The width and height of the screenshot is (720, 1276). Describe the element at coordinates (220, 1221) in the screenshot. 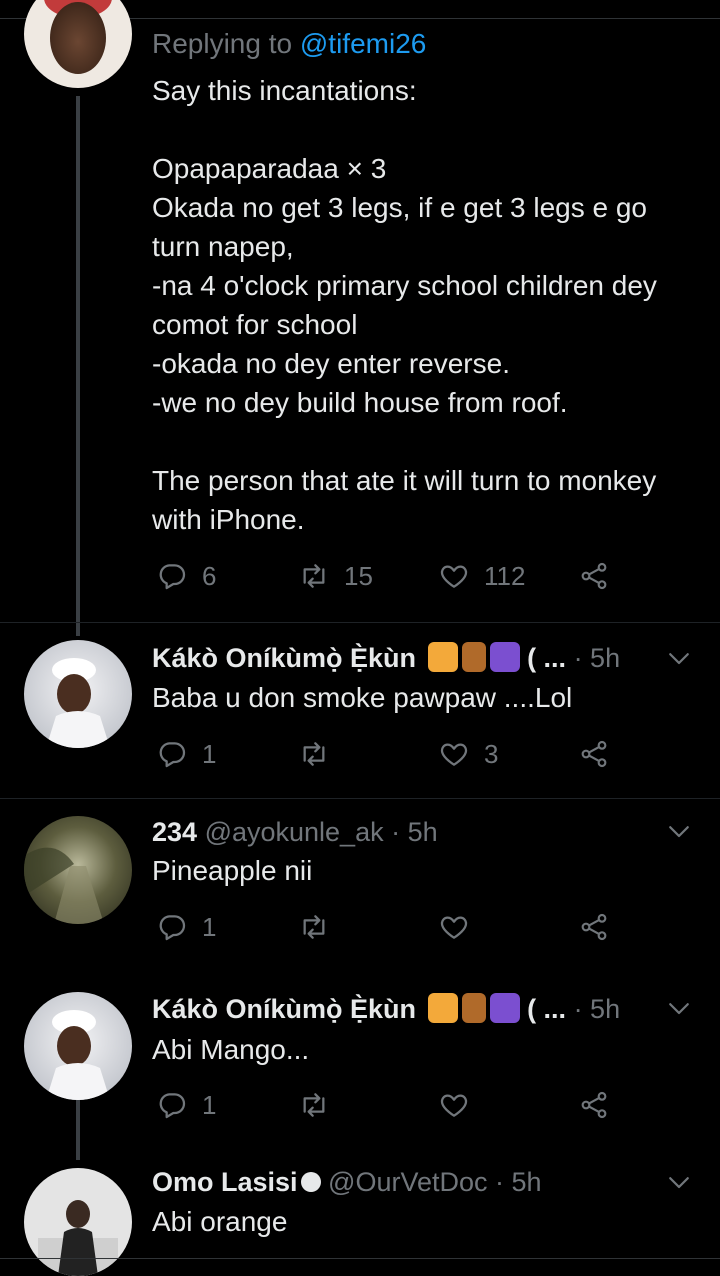

I see `reply-text: Abi orange` at that location.